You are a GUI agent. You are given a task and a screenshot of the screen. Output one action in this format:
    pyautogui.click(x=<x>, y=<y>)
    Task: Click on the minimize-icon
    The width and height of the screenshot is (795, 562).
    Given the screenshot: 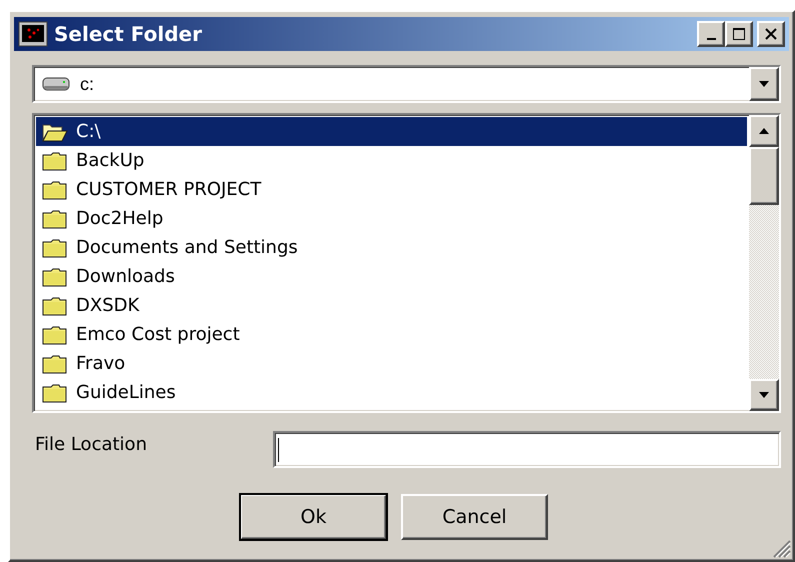 What is the action you would take?
    pyautogui.click(x=711, y=39)
    